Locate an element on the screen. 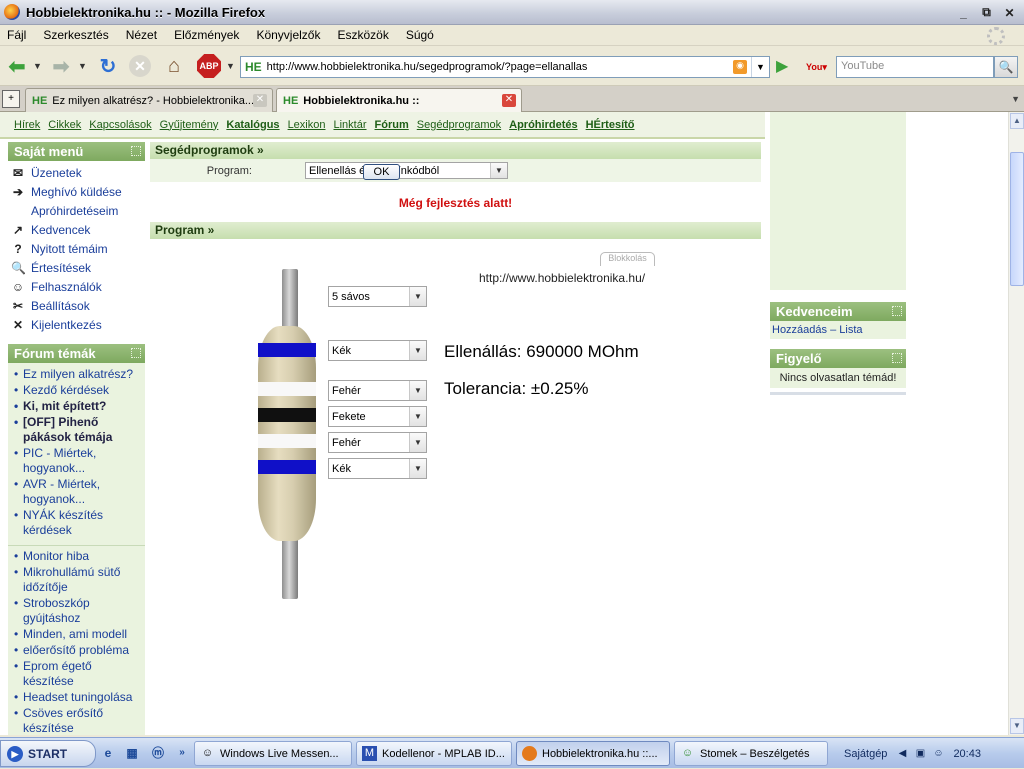 This screenshot has width=1024, height=769. tray-messenger-icon: ☺ is located at coordinates (938, 754).